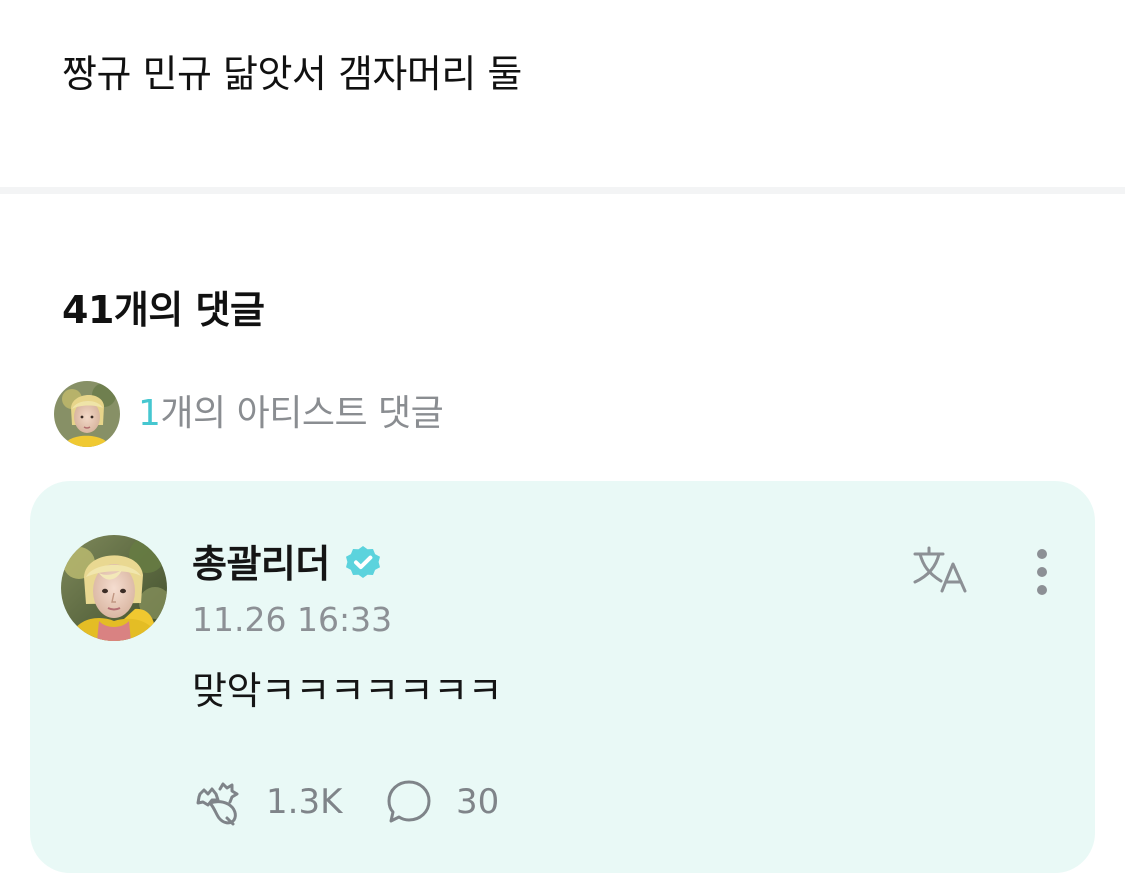 The image size is (1125, 887). What do you see at coordinates (304, 802) in the screenshot?
I see `like-count: 1.3K` at bounding box center [304, 802].